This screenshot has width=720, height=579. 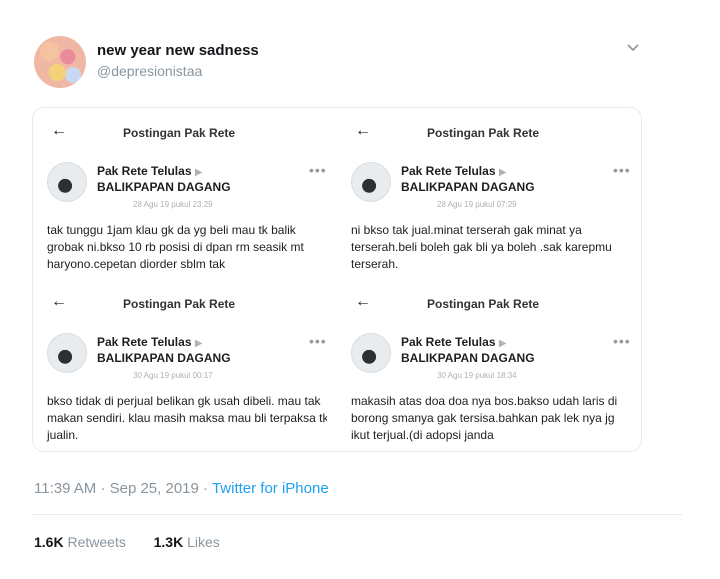 What do you see at coordinates (168, 542) in the screenshot?
I see `likes-count: 1.3K` at bounding box center [168, 542].